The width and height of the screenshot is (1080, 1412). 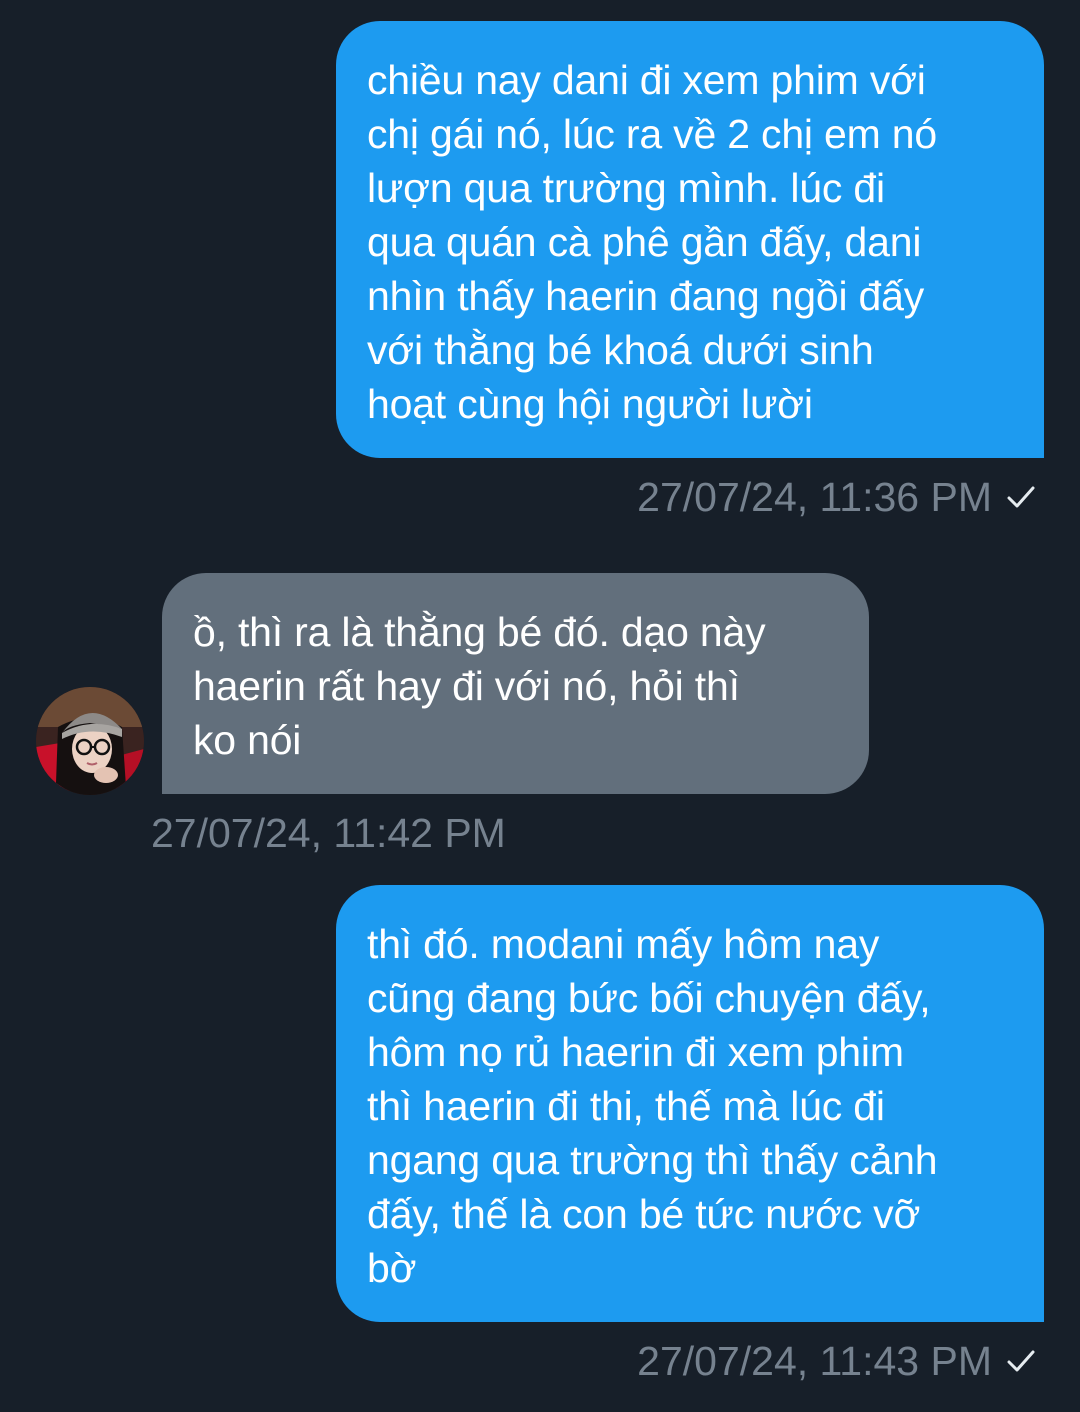 I want to click on avatar-image, so click(x=90, y=741).